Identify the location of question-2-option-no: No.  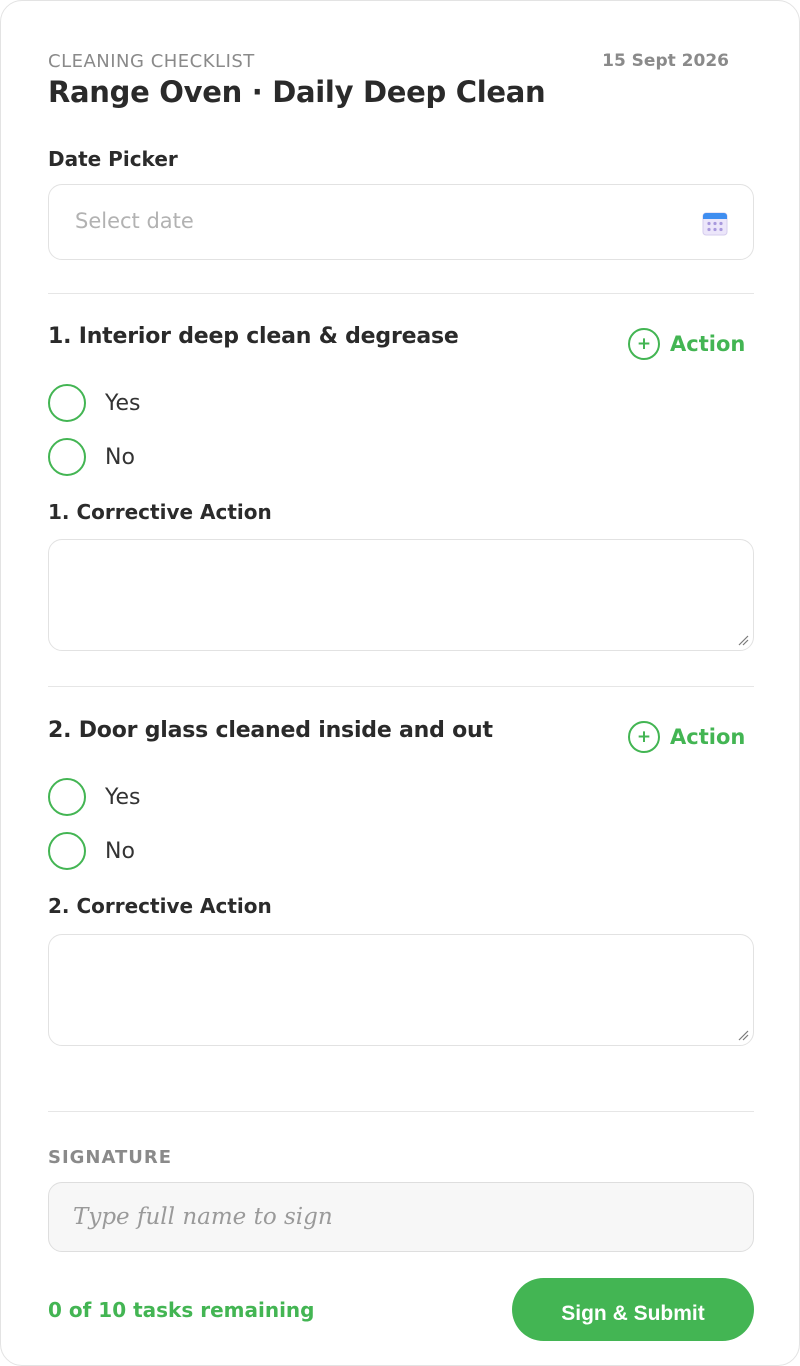
(198, 851).